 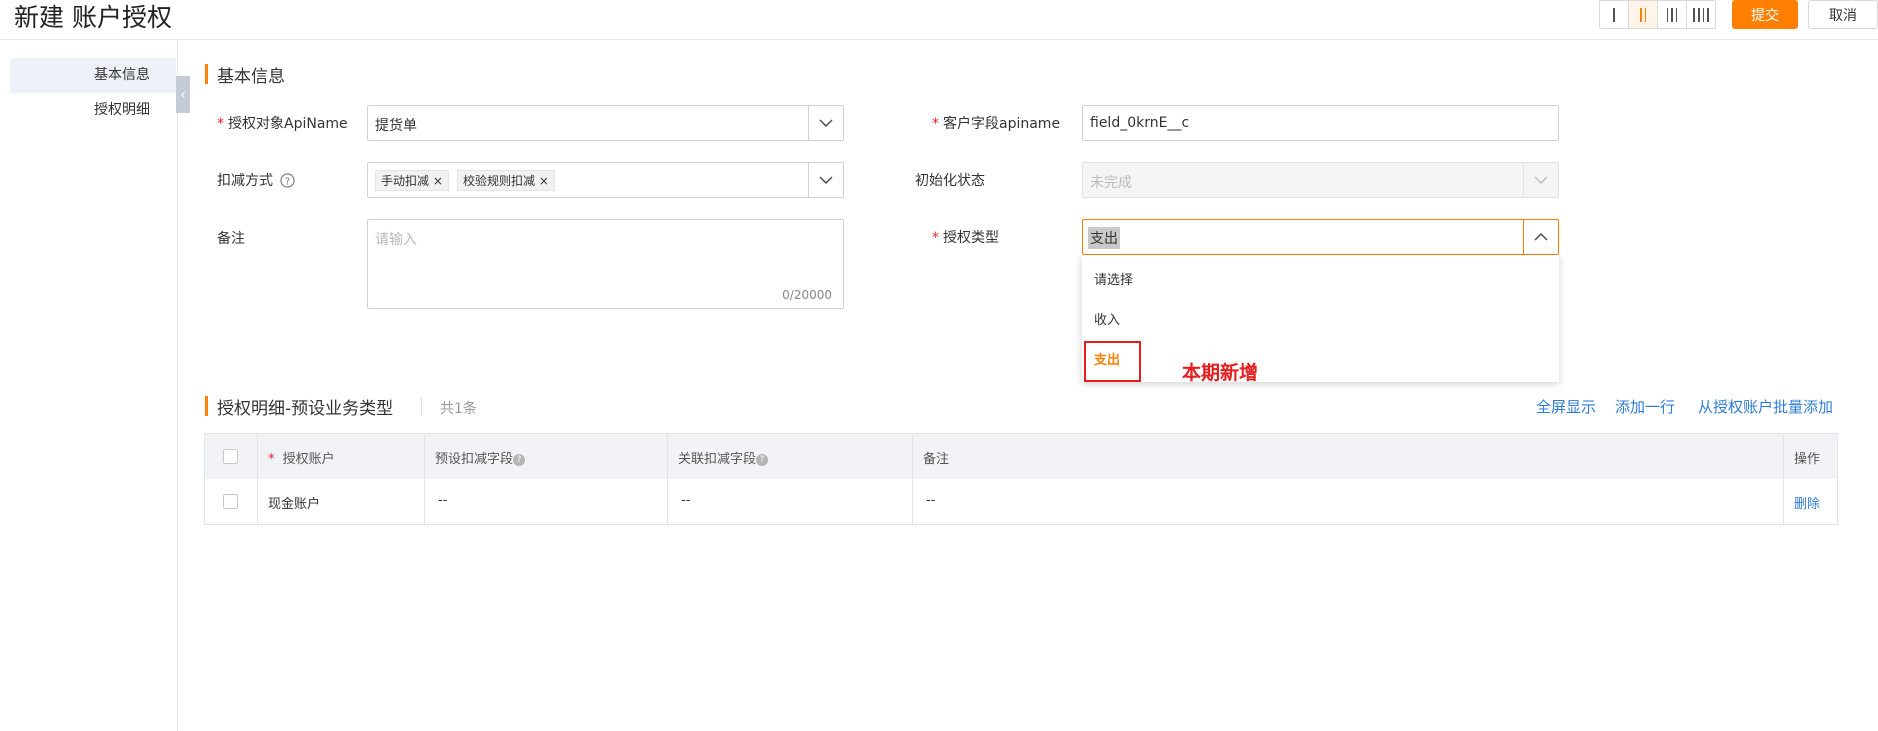 I want to click on column-header-related: 关联扣减字段?, so click(x=723, y=457).